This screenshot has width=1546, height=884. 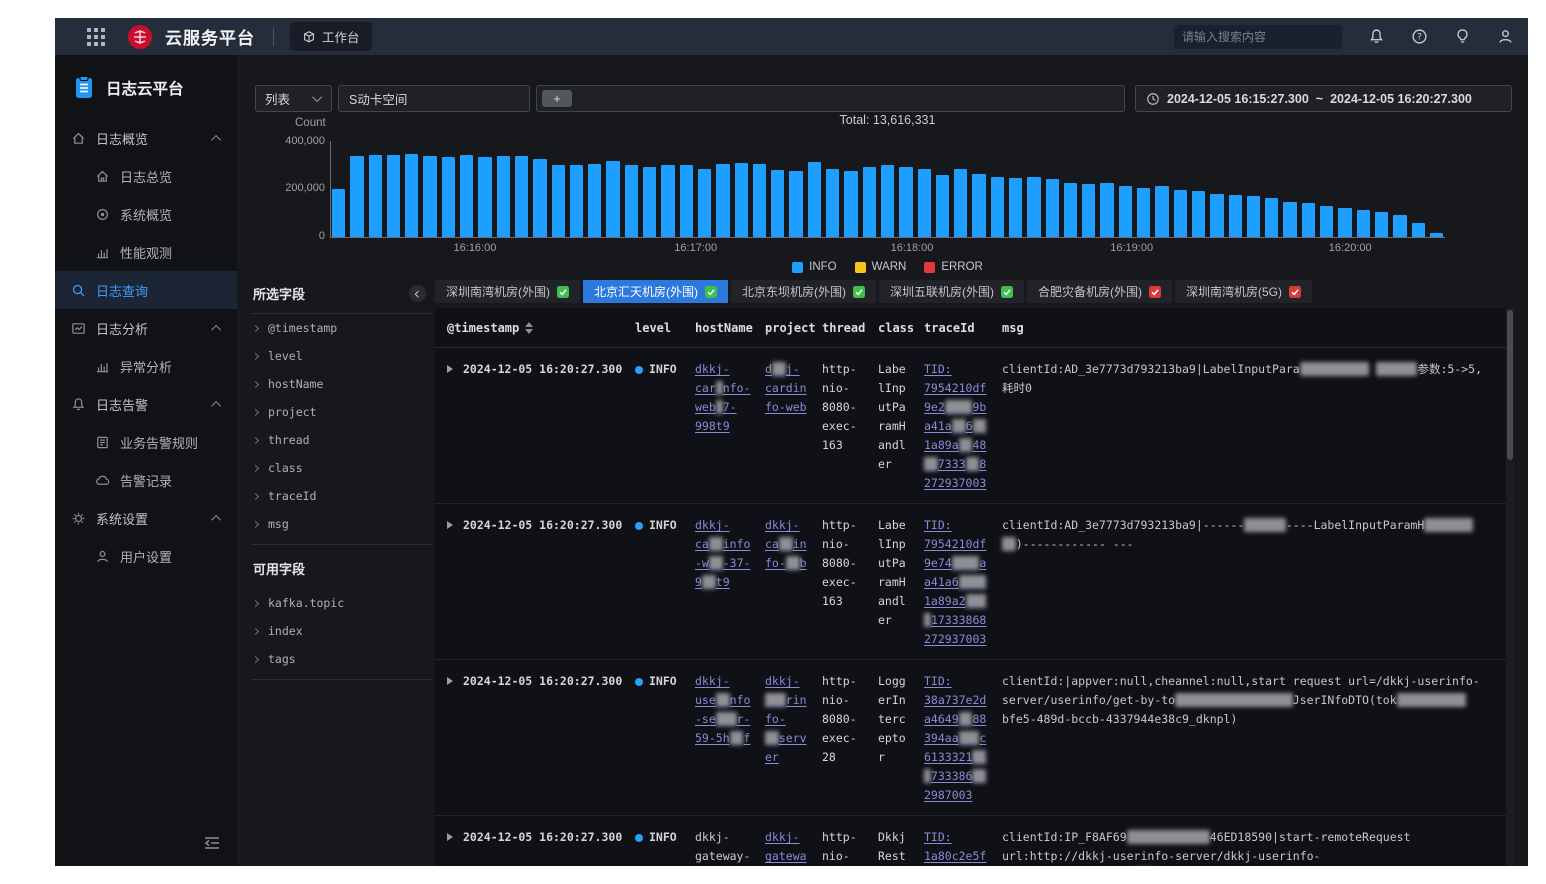 I want to click on query-input-box: +, so click(x=830, y=98).